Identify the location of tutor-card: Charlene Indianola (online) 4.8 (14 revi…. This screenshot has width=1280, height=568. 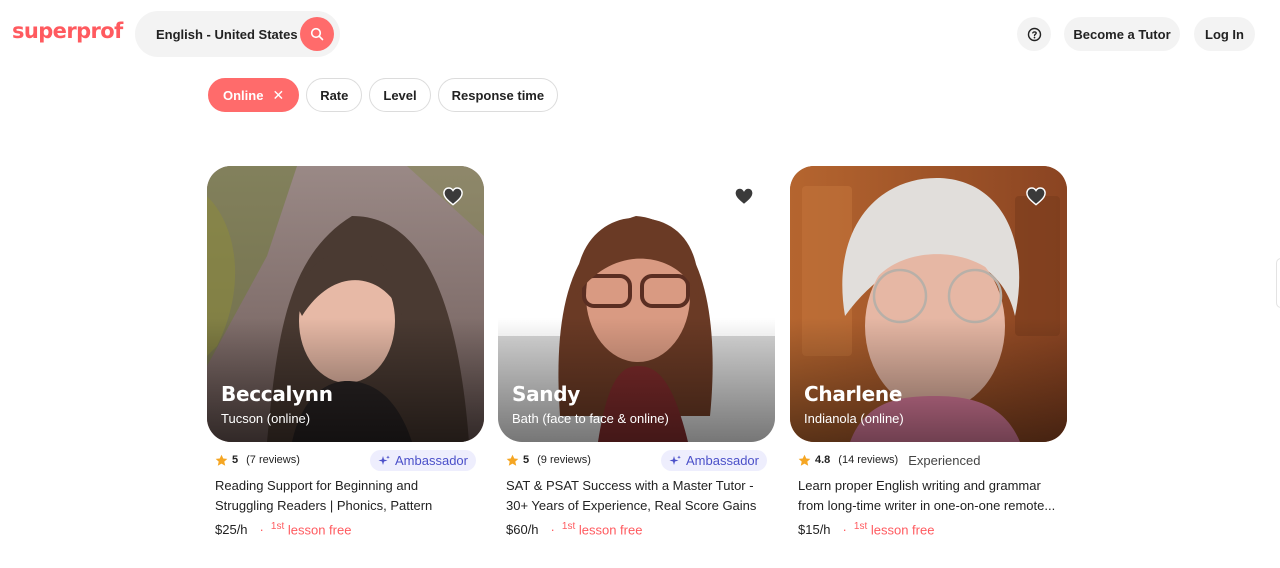
(928, 351).